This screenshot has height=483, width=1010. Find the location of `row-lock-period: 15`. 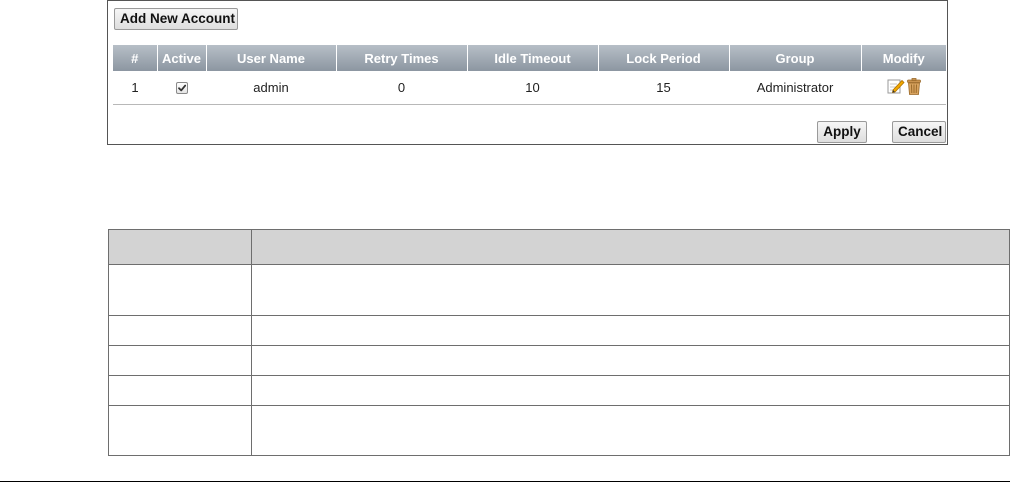

row-lock-period: 15 is located at coordinates (663, 88).